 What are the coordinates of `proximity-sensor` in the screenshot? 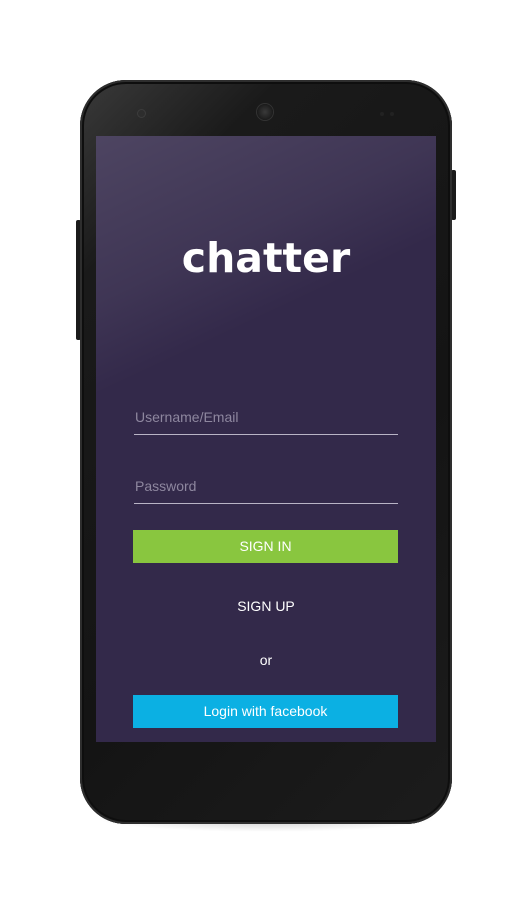 It's located at (382, 114).